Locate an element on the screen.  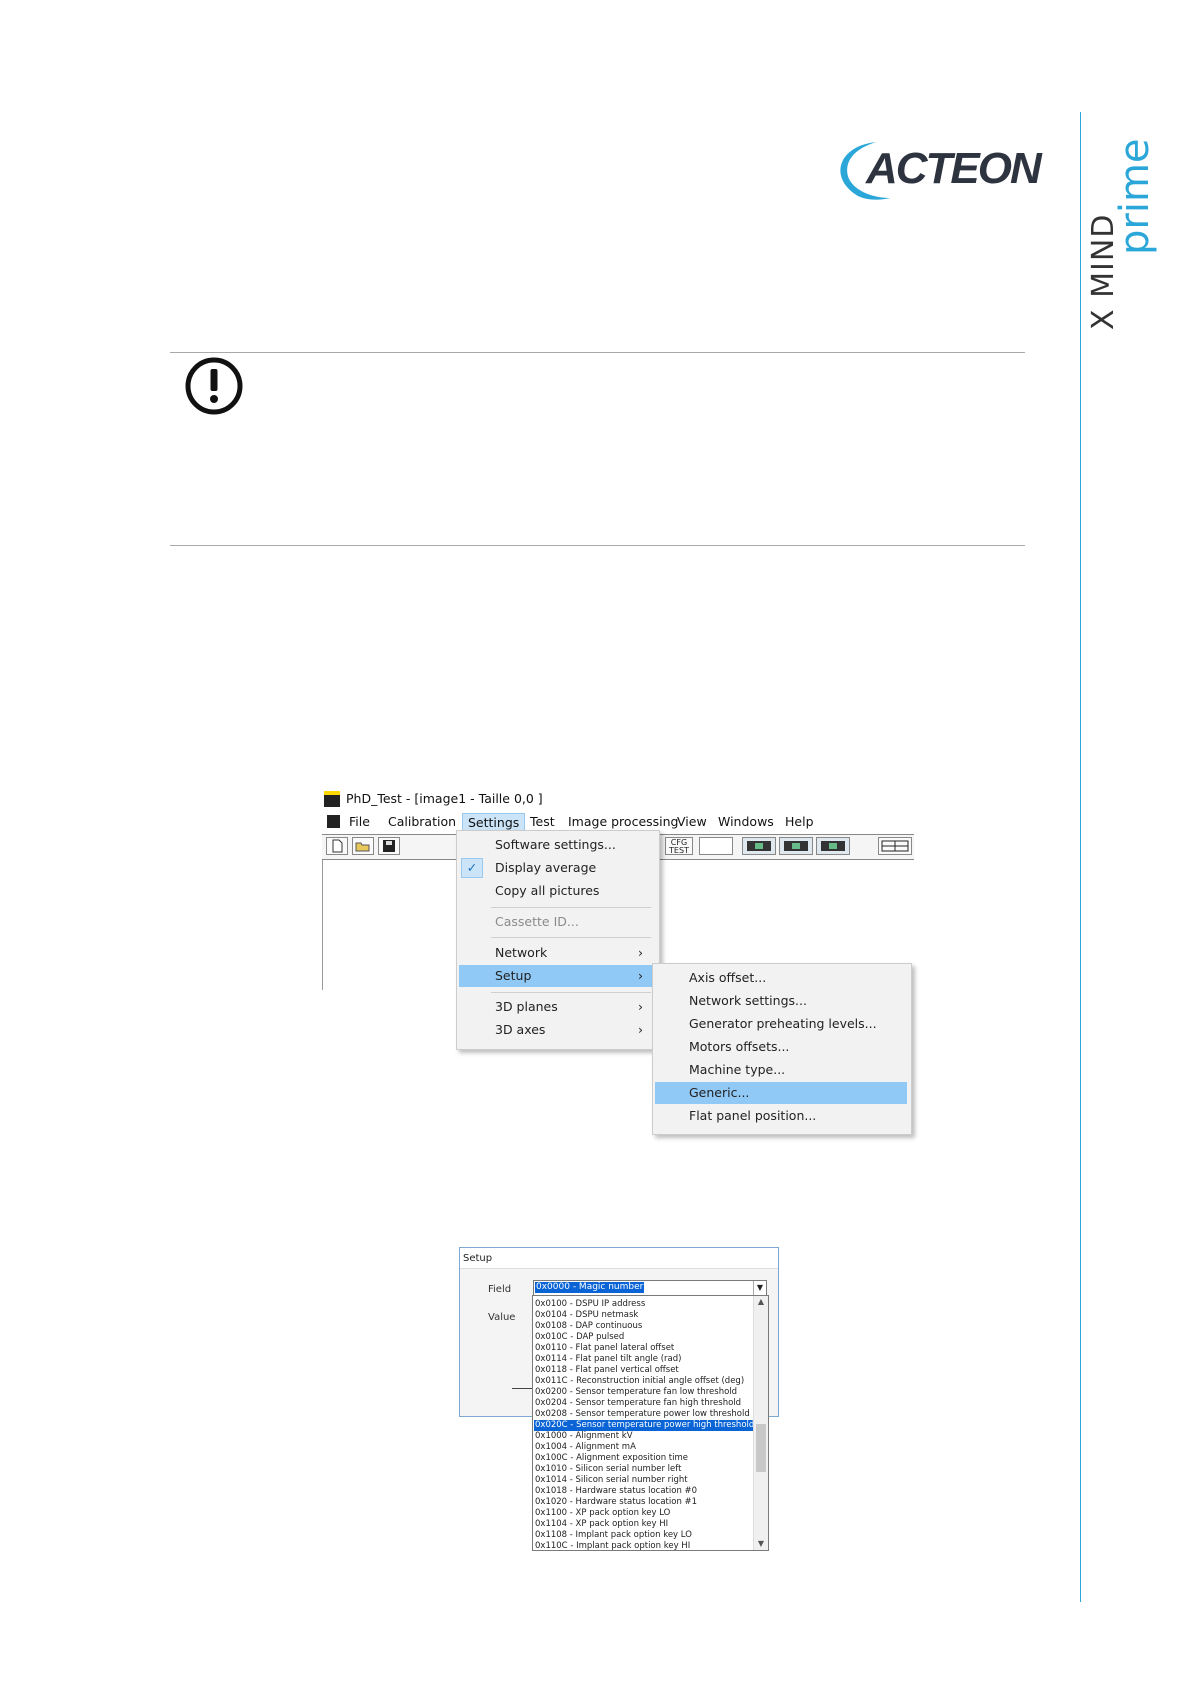
menu-item-3d-axes: 3D axes › is located at coordinates (557, 1030).